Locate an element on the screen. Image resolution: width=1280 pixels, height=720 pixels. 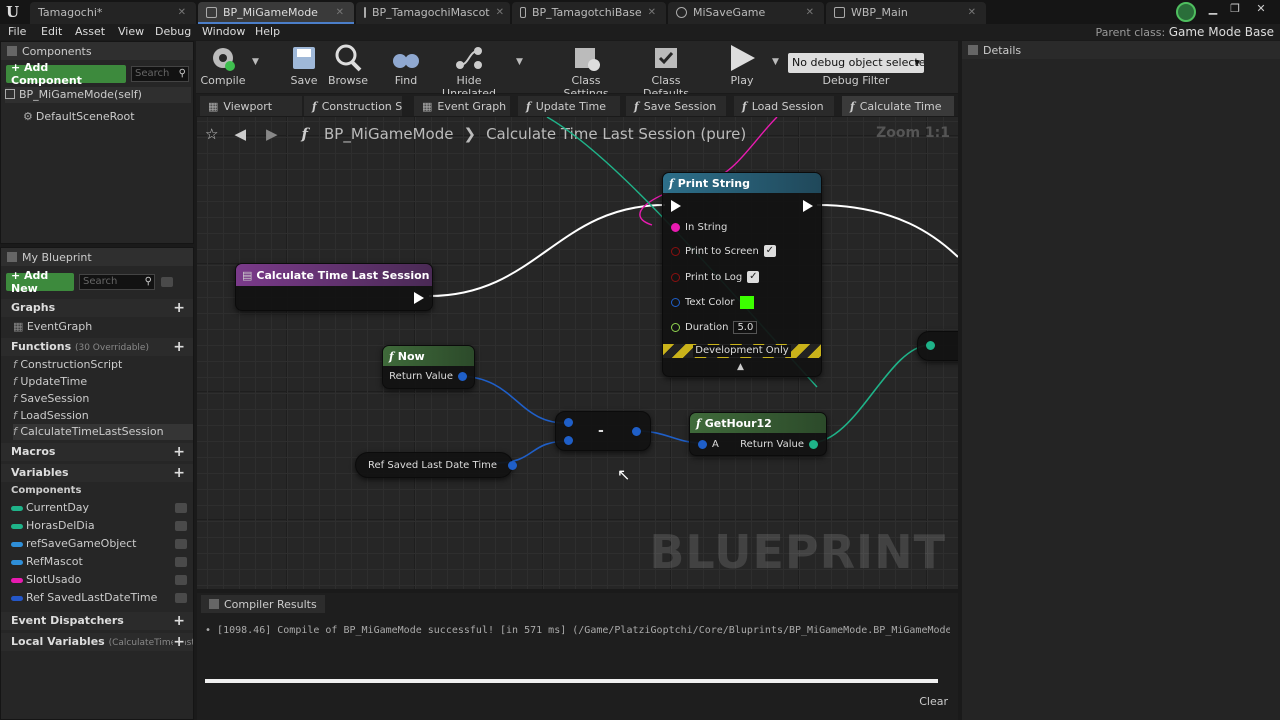
parent-class-value: Game Mode Base is located at coordinates (1221, 32).